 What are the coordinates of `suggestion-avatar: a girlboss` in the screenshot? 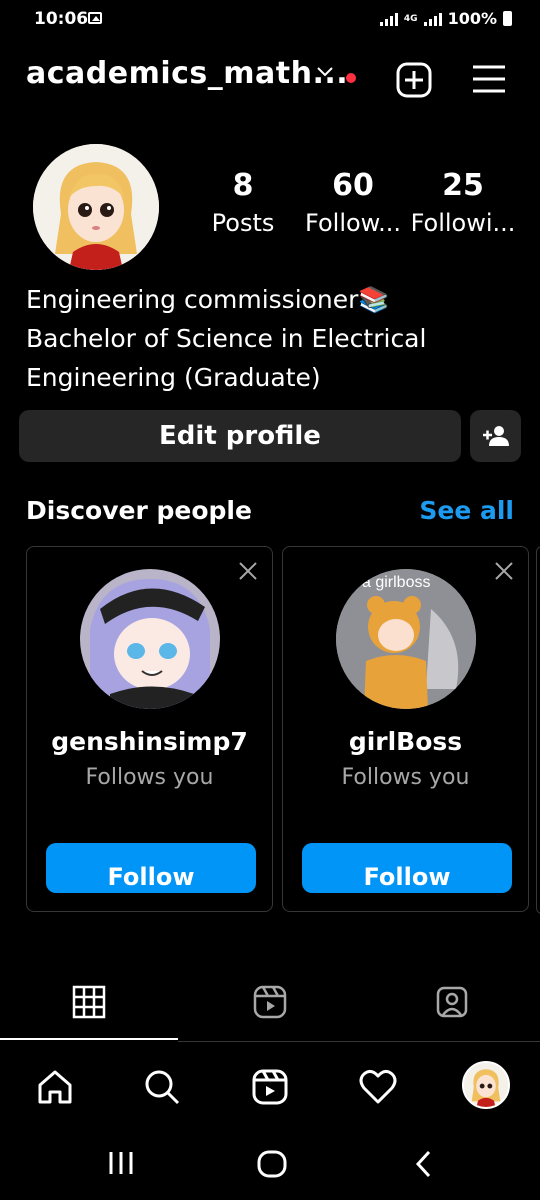 It's located at (406, 639).